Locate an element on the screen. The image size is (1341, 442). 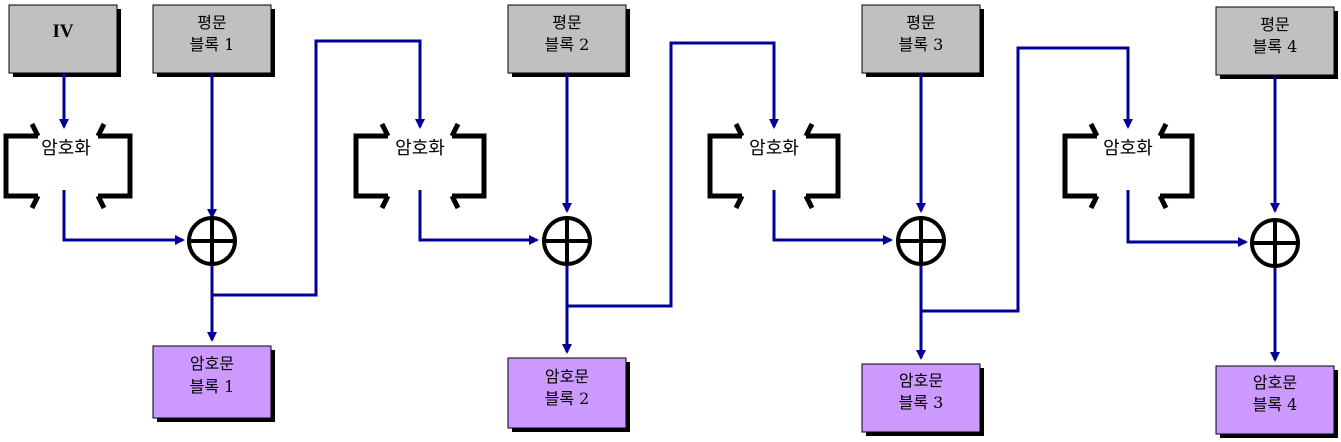
plaintext-block-4: 평문 블록 4 is located at coordinates (1276, 42).